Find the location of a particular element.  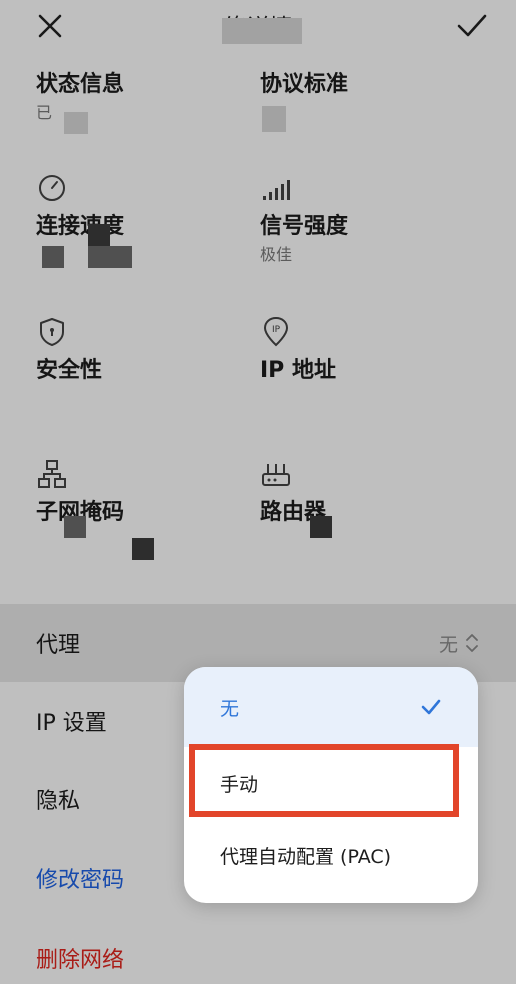

check-icon is located at coordinates (431, 707).